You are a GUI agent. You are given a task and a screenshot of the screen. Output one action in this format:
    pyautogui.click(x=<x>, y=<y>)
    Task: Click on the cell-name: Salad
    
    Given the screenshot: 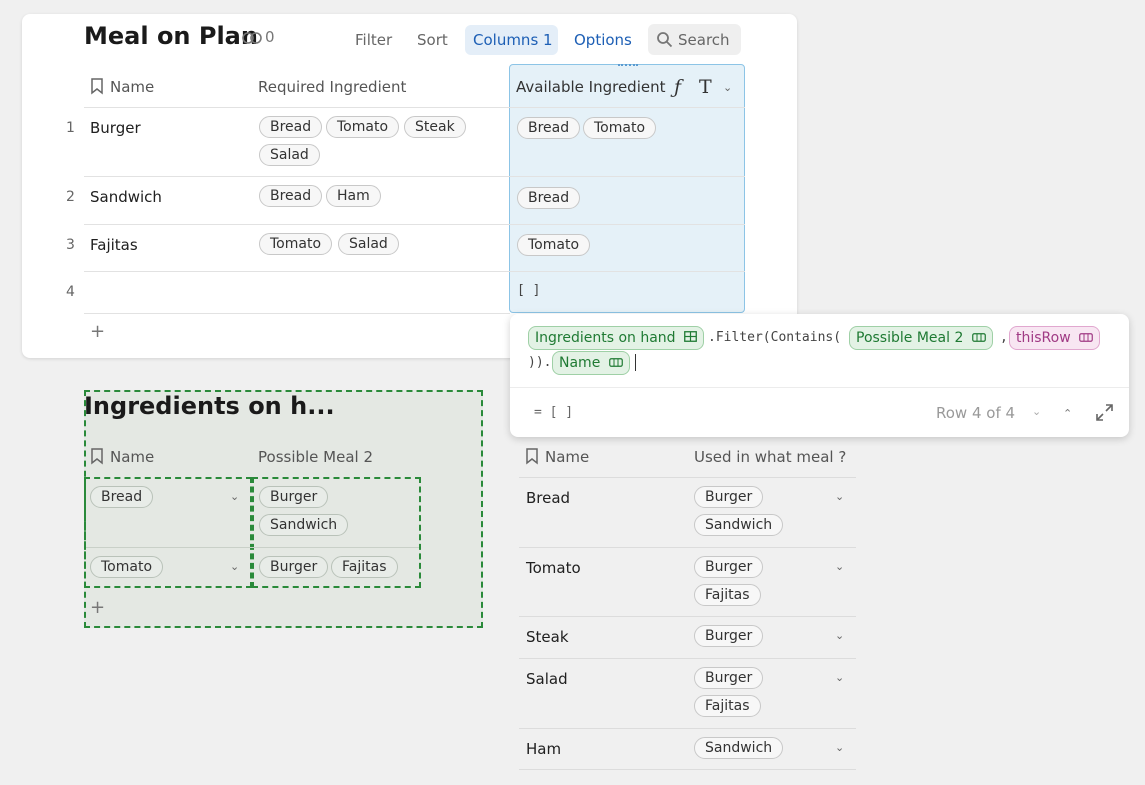 What is the action you would take?
    pyautogui.click(x=547, y=679)
    